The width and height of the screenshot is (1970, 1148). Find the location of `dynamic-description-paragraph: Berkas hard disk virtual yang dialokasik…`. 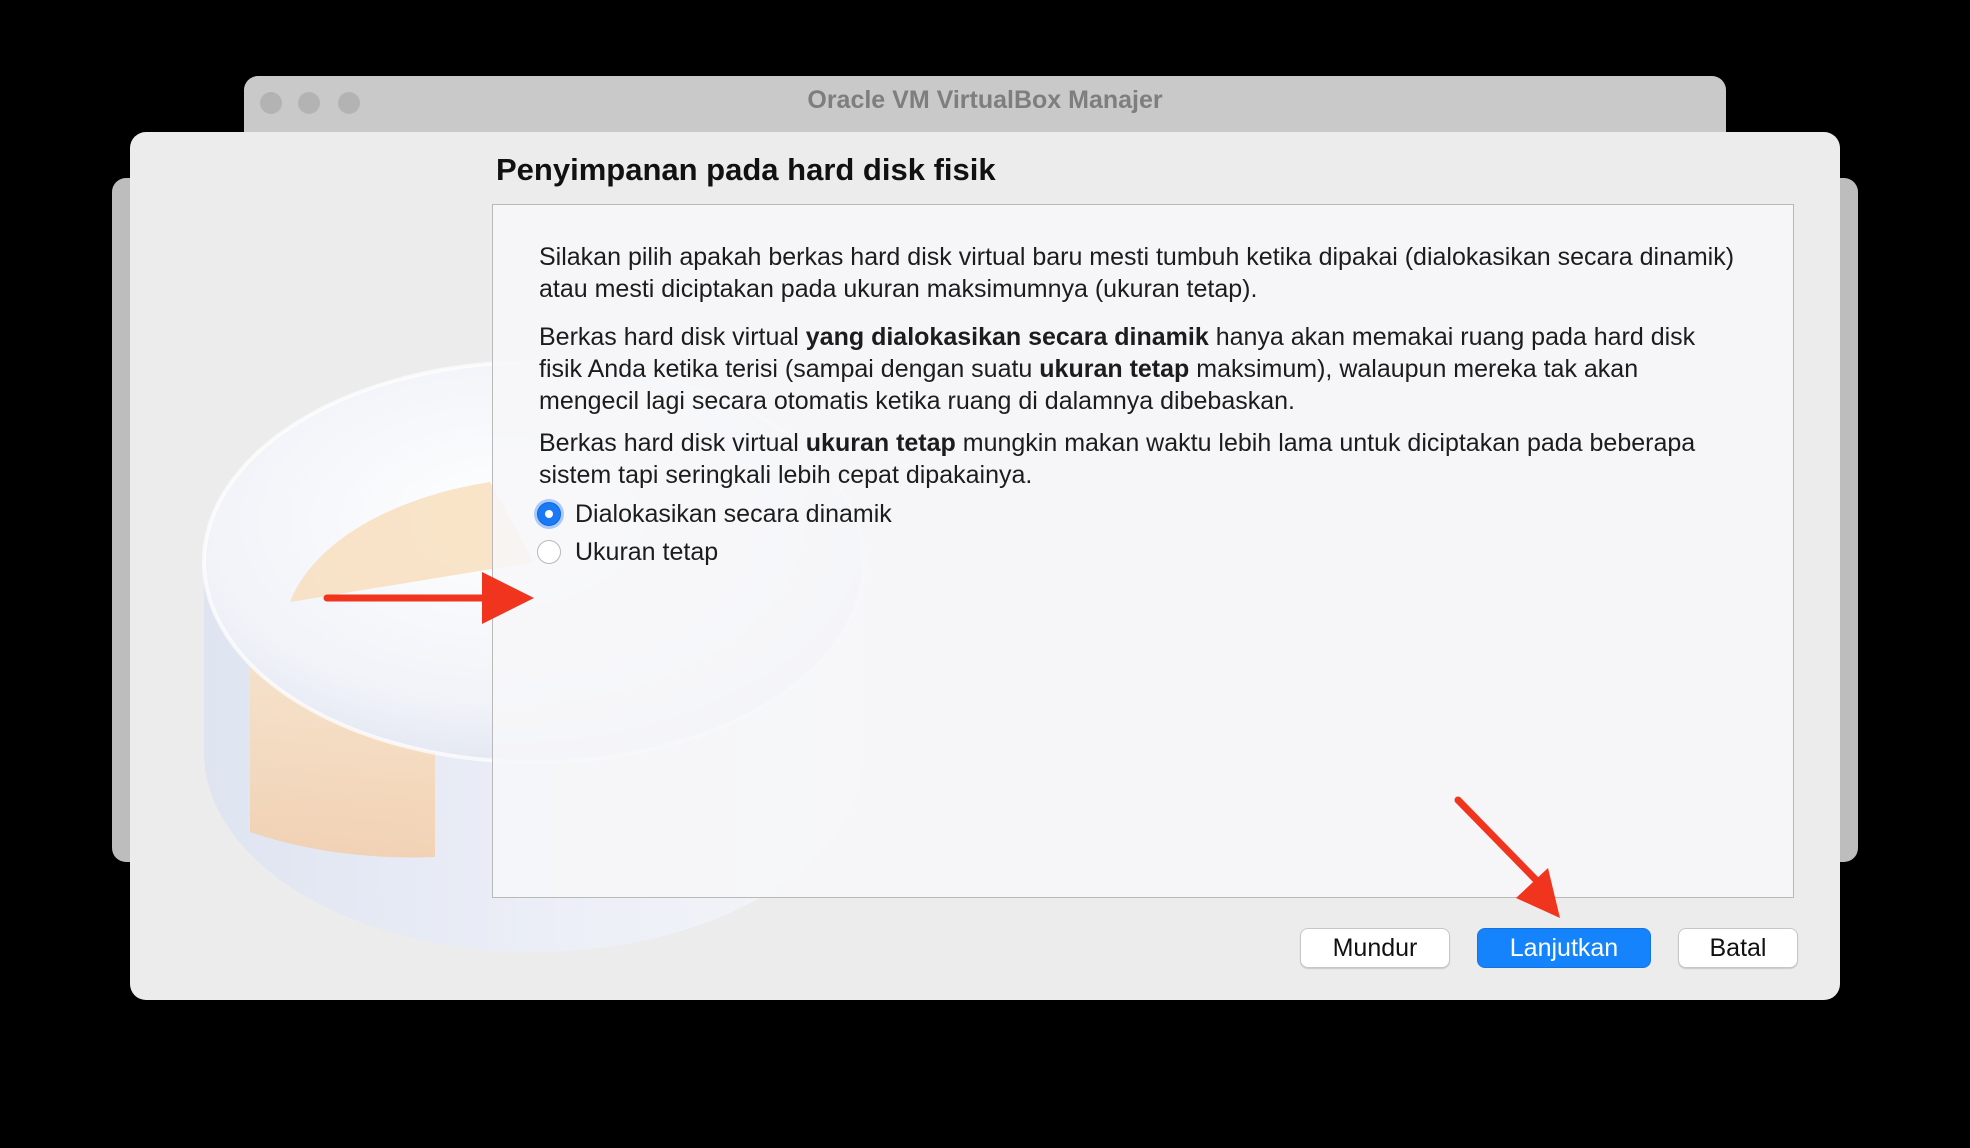

dynamic-description-paragraph: Berkas hard disk virtual yang dialokasik… is located at coordinates (1117, 369).